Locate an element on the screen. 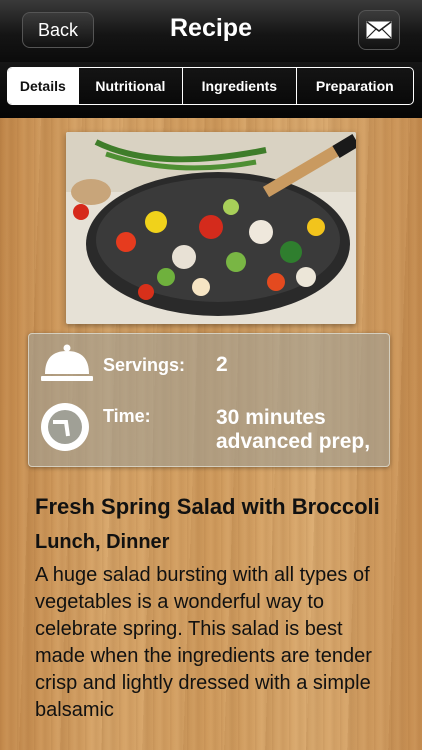  tab-details: Details is located at coordinates (43, 86).